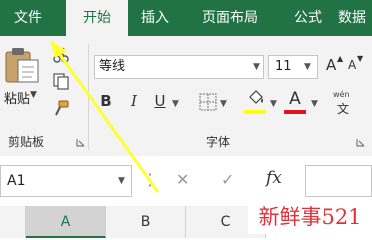 The height and width of the screenshot is (240, 372). What do you see at coordinates (80, 142) in the screenshot?
I see `clipboard-dialog-launcher-icon` at bounding box center [80, 142].